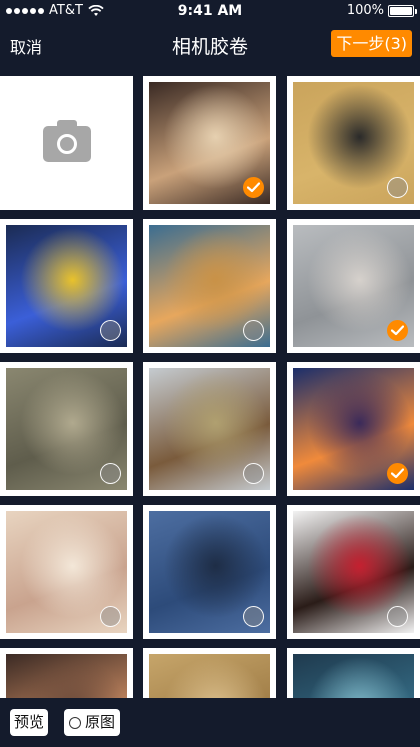  What do you see at coordinates (210, 11) in the screenshot?
I see `status-bar: AT&T 9:41 AM 100%` at bounding box center [210, 11].